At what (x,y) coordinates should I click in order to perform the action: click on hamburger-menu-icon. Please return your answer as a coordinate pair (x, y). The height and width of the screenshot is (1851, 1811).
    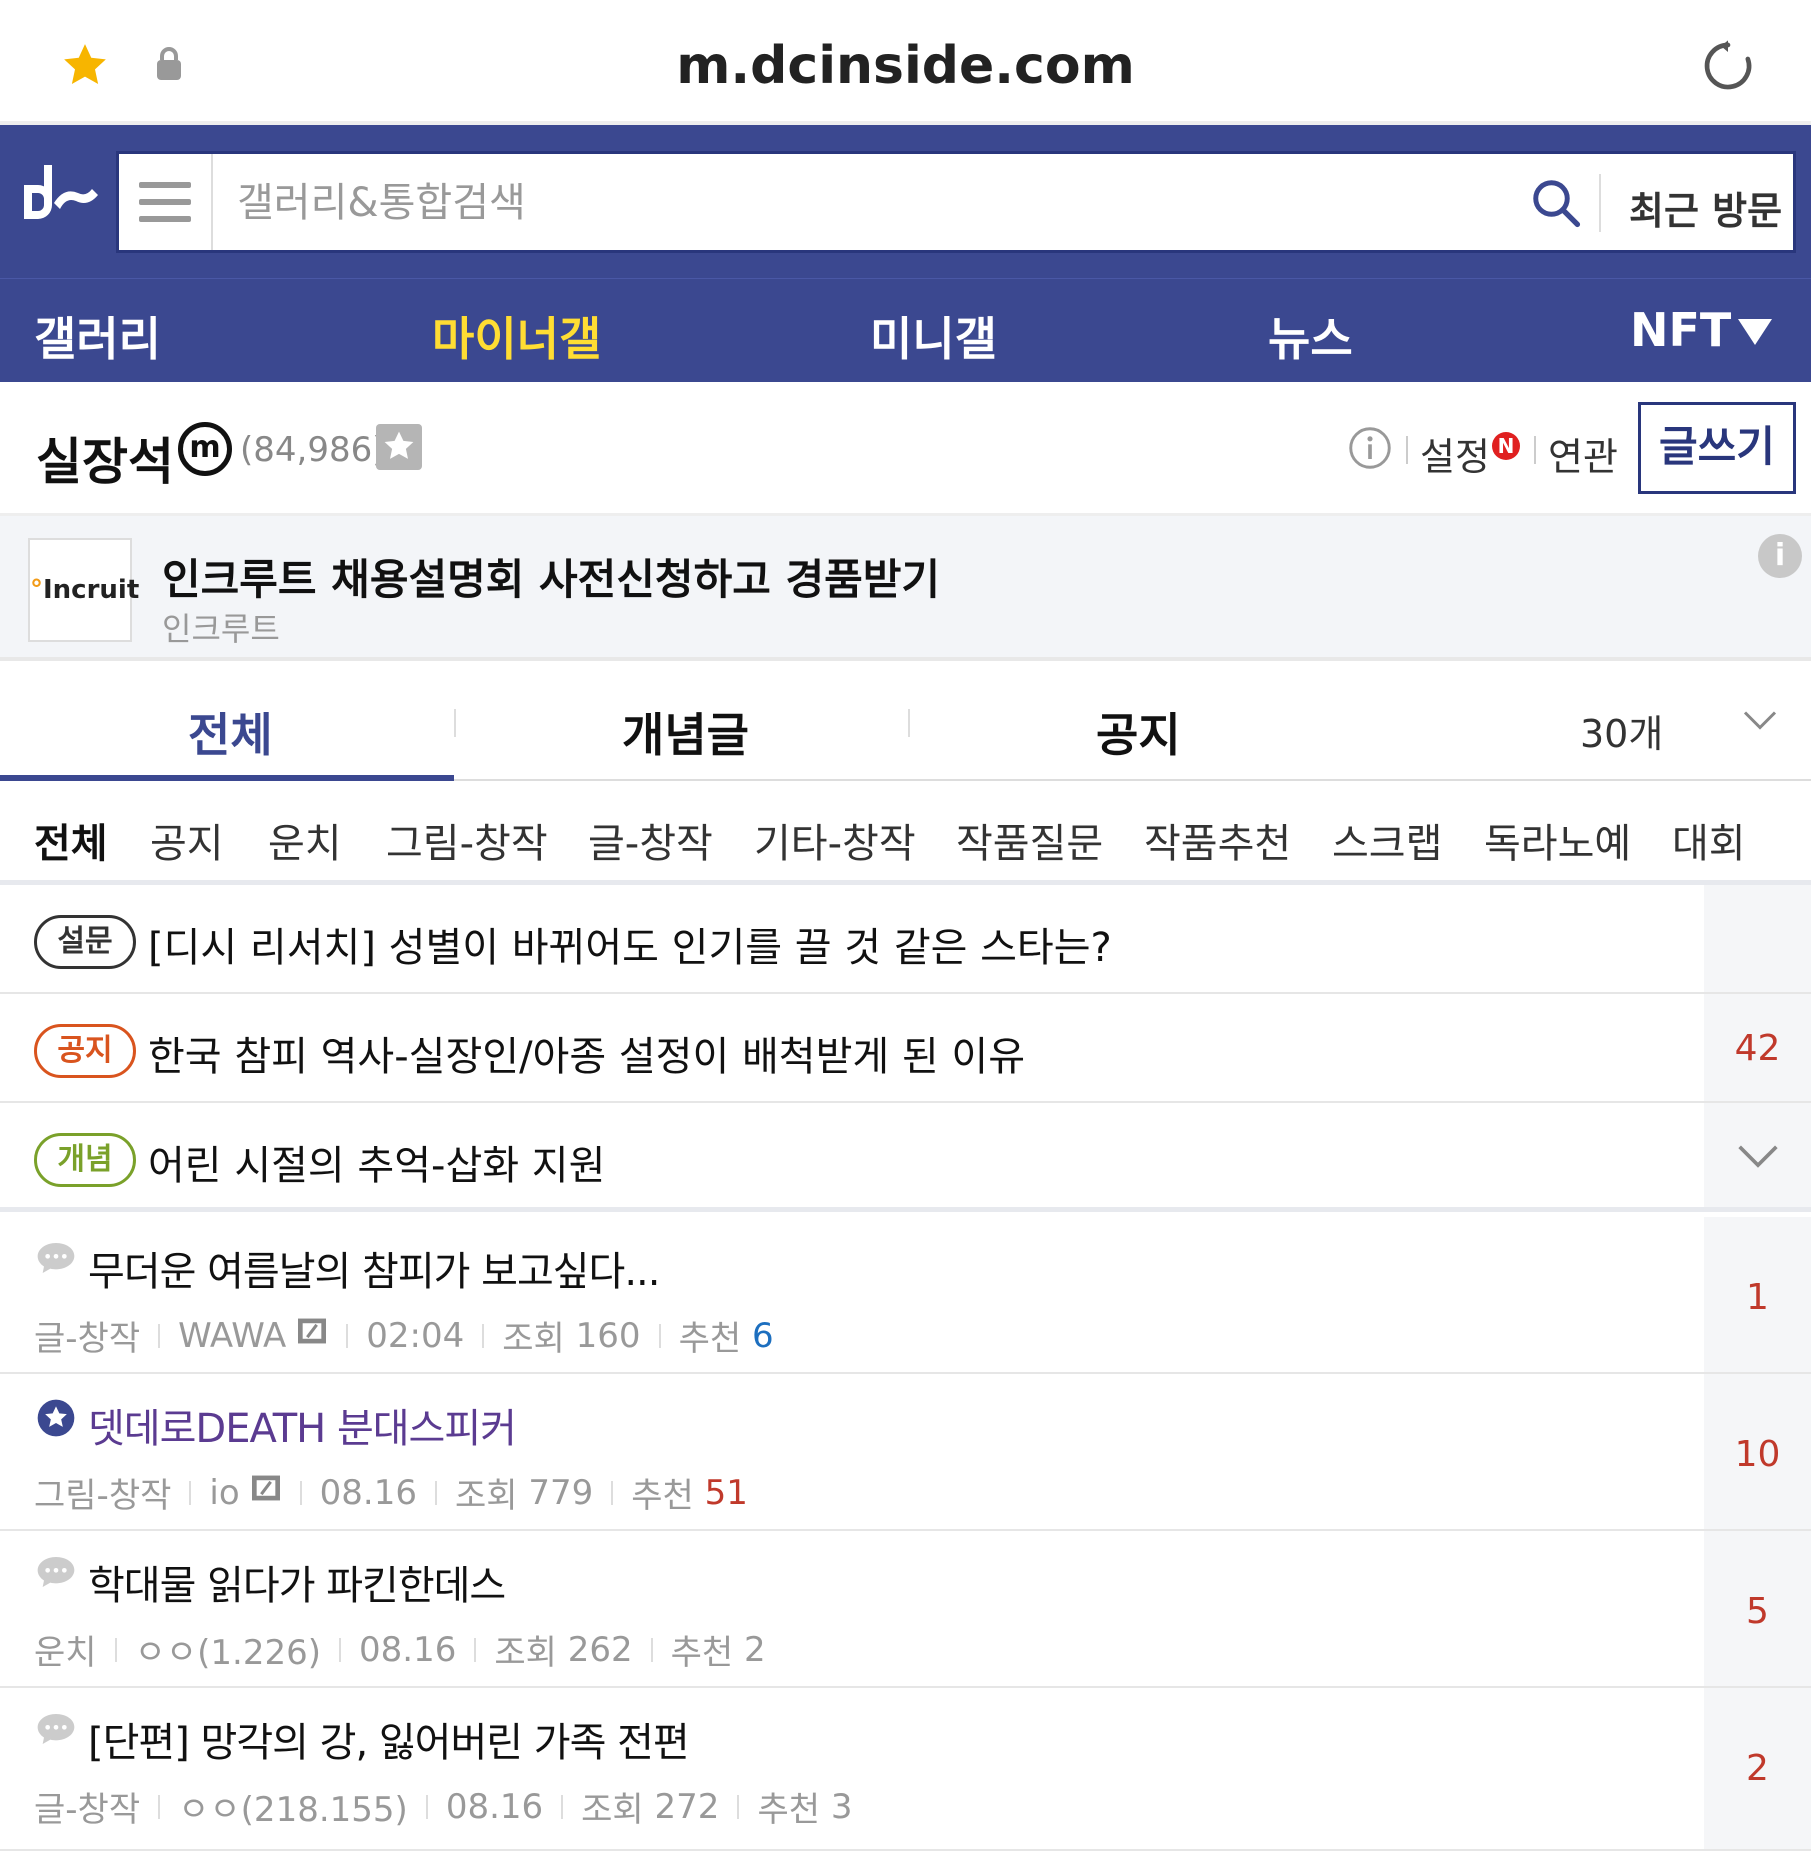
    Looking at the image, I should click on (166, 202).